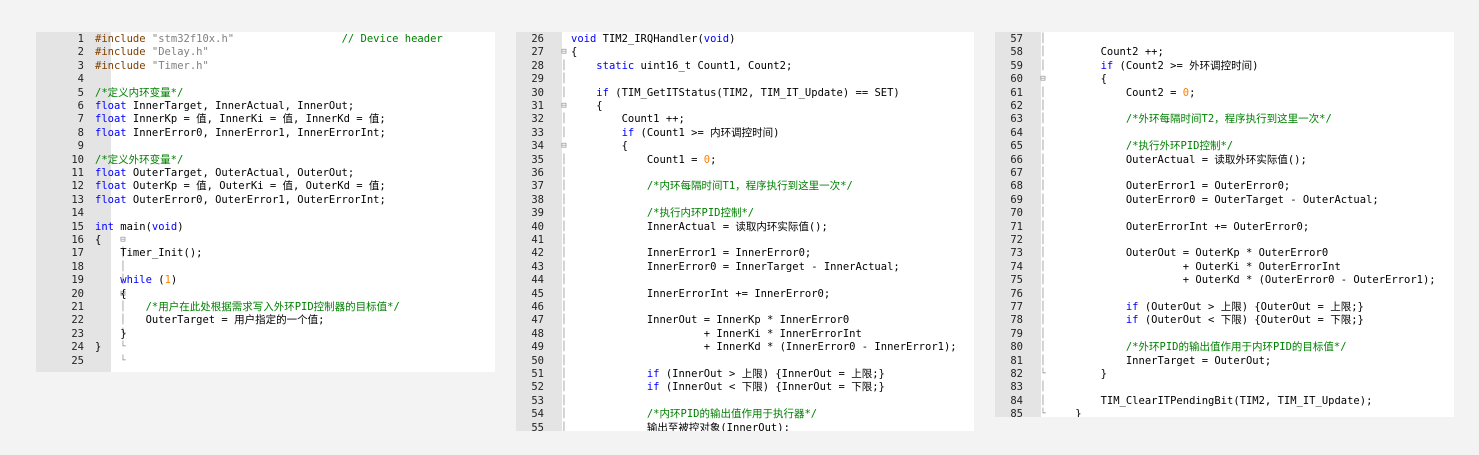 The width and height of the screenshot is (1479, 455). What do you see at coordinates (77, 173) in the screenshot?
I see `line-number: 11` at bounding box center [77, 173].